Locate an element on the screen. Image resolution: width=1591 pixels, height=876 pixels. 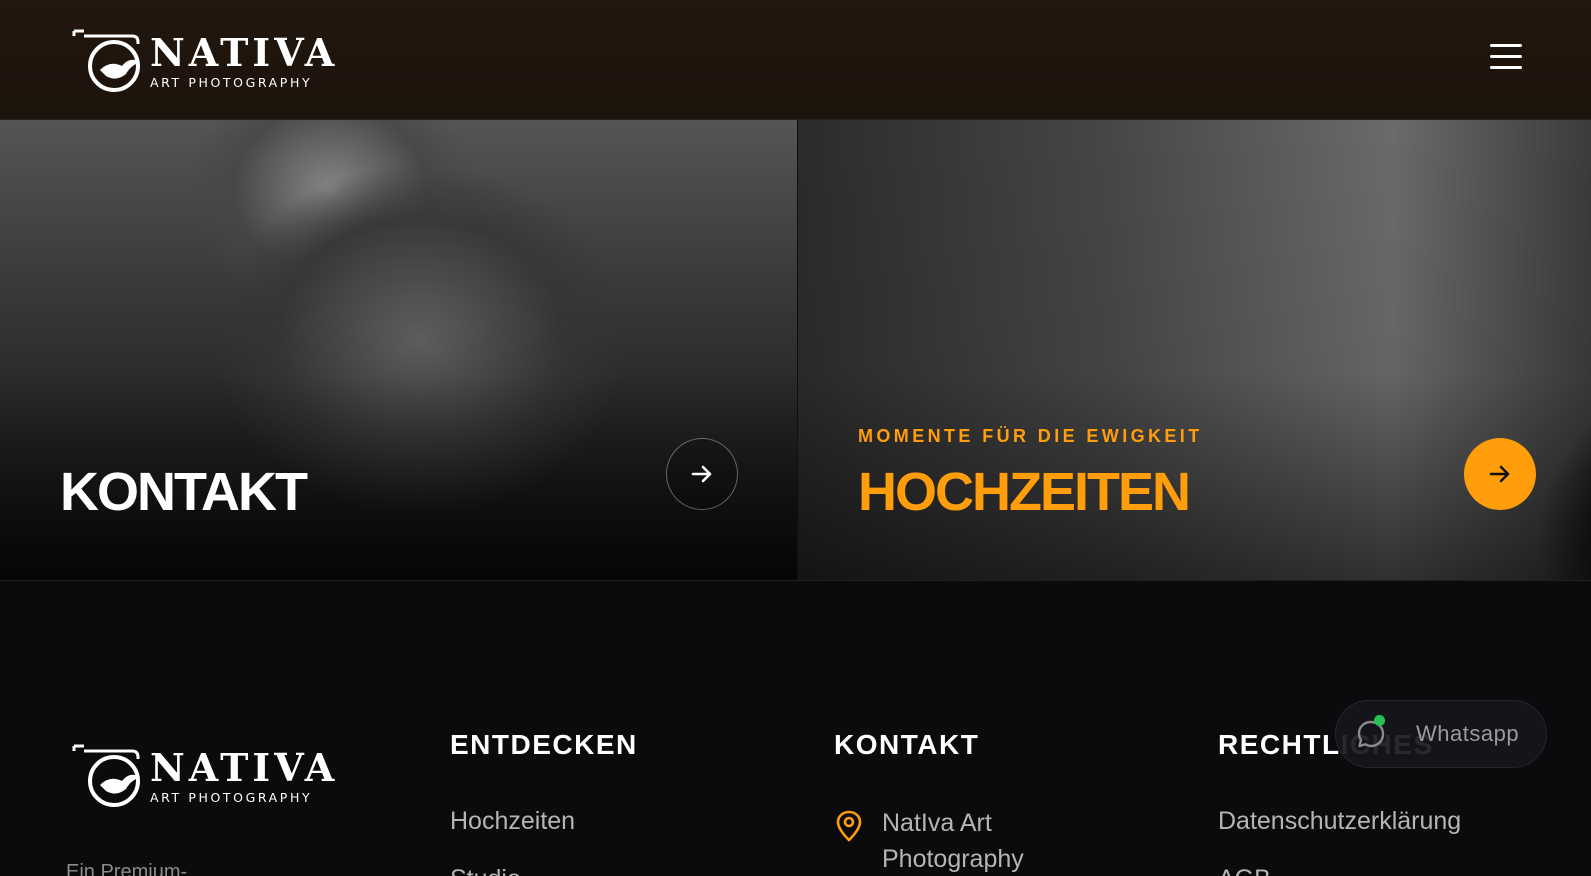
footer-heading-kontakt: KONTAKT is located at coordinates (907, 744).